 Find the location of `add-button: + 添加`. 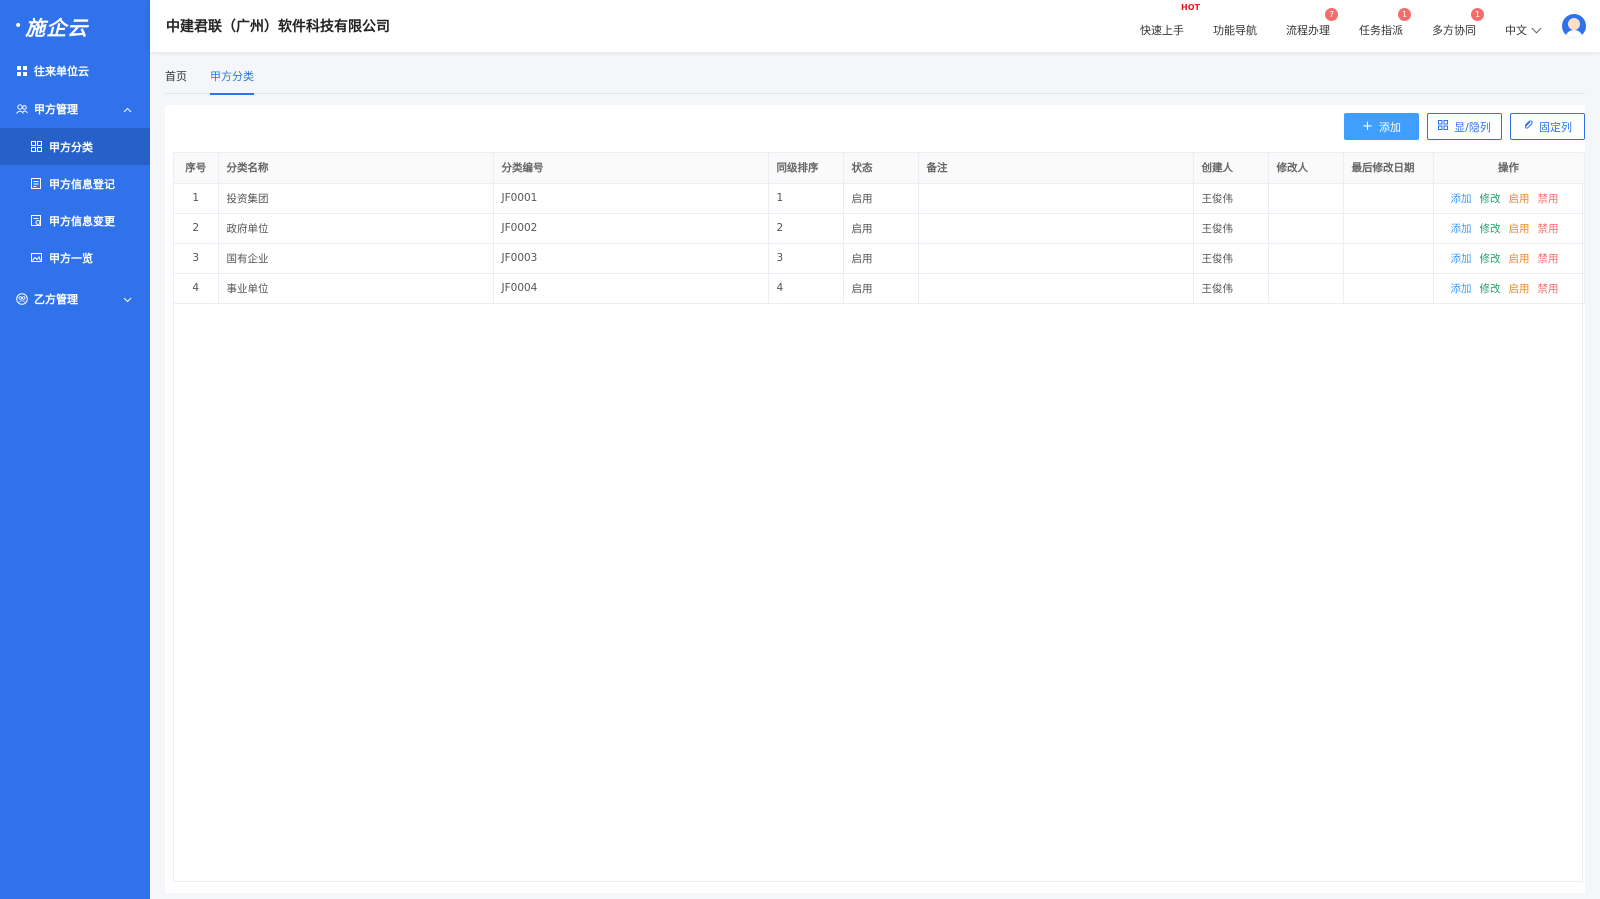

add-button: + 添加 is located at coordinates (1381, 126).